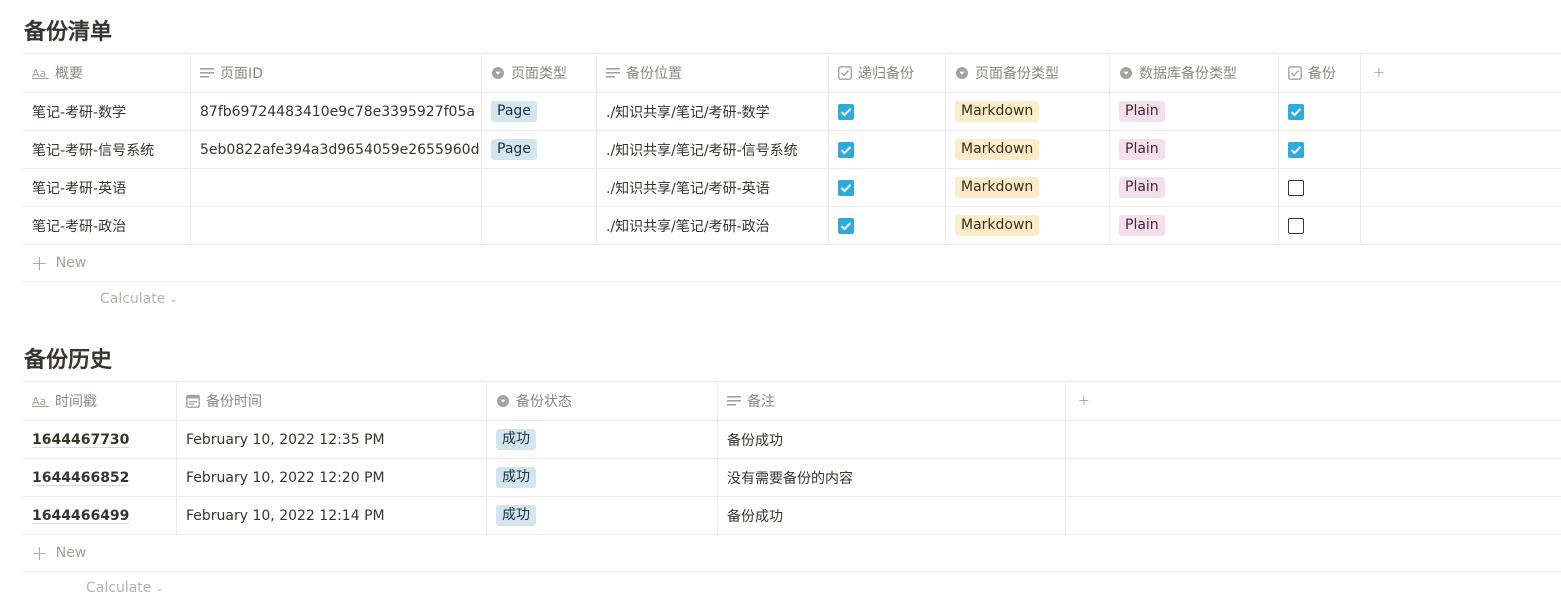 This screenshot has width=1561, height=609. Describe the element at coordinates (539, 73) in the screenshot. I see `column-header-page-type: 页面类型` at that location.